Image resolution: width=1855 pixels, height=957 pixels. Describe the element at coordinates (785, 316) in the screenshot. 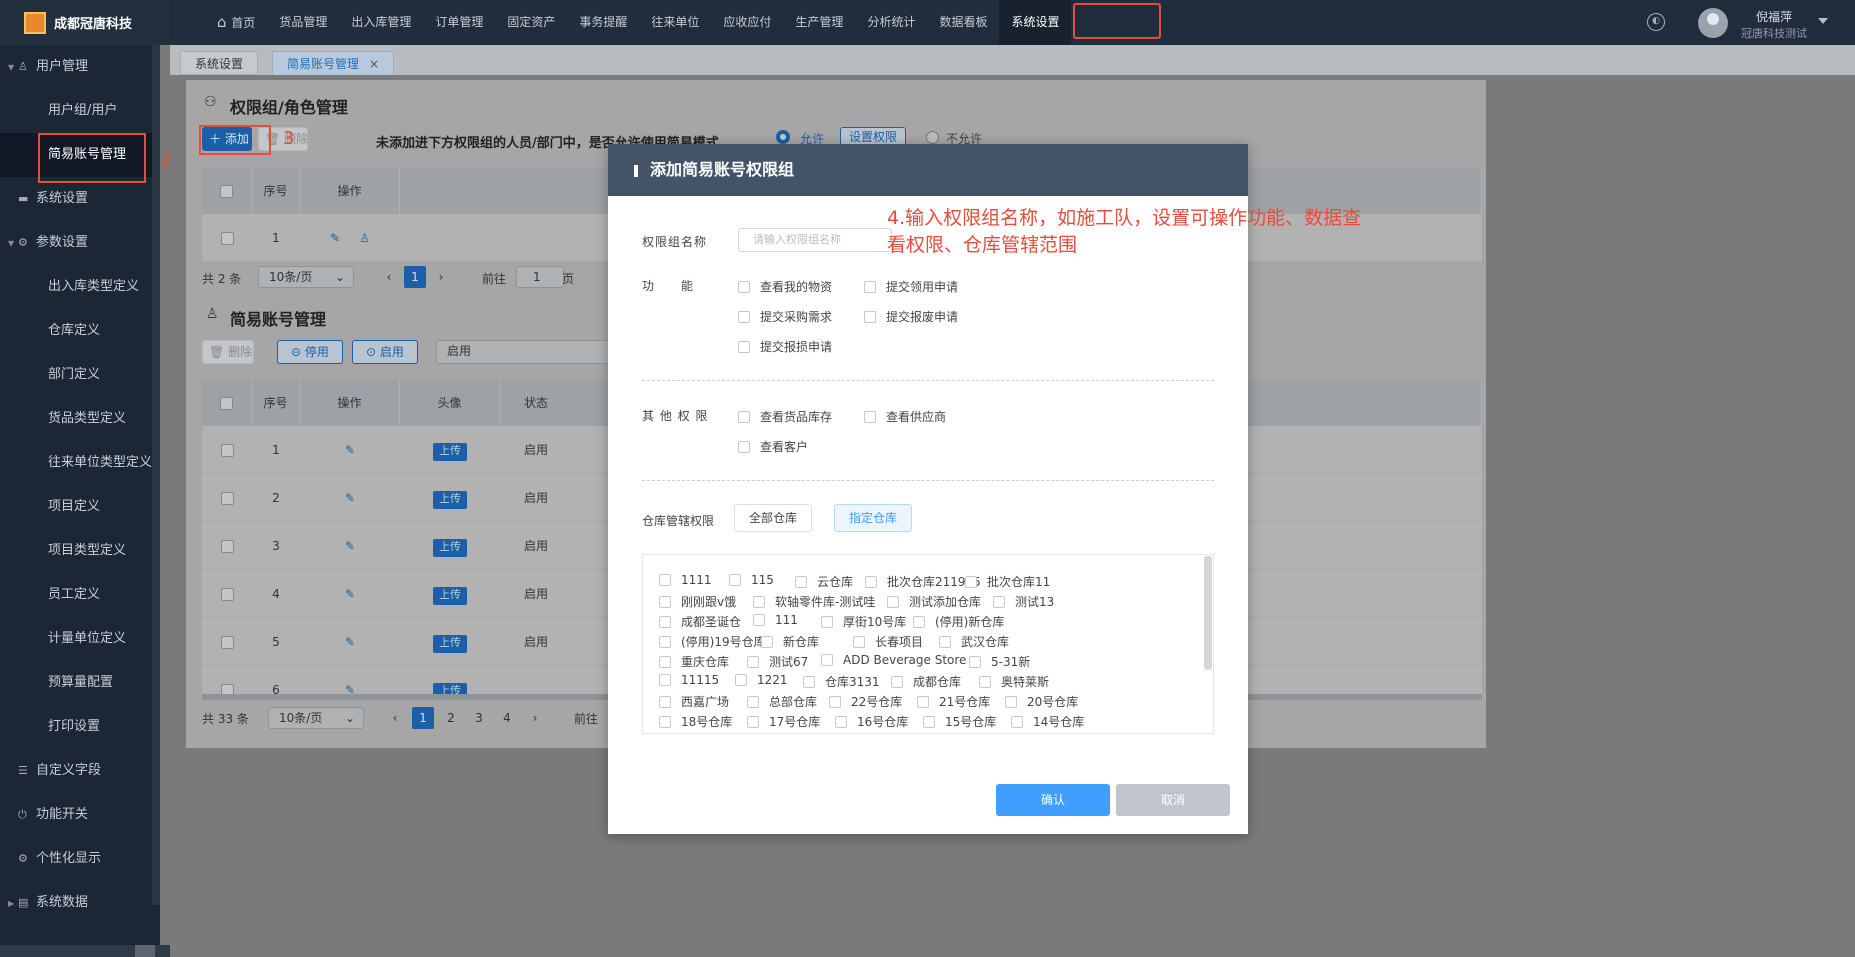

I see `func-submit-purchase: 提交采购需求` at that location.